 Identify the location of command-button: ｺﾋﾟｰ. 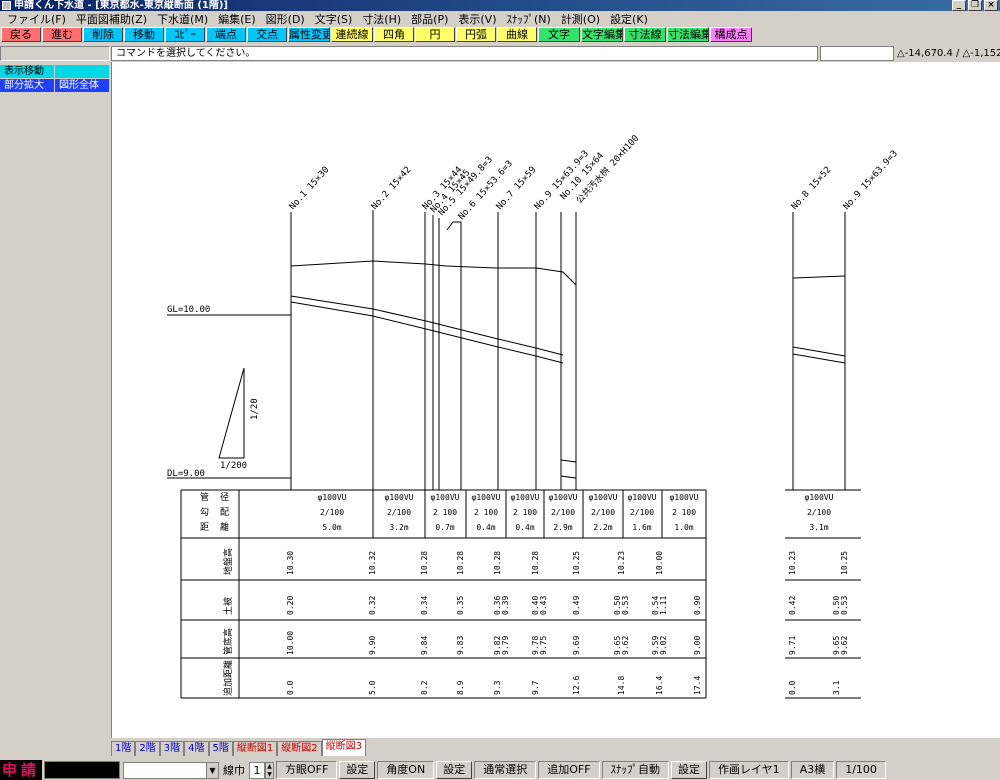
(185, 34).